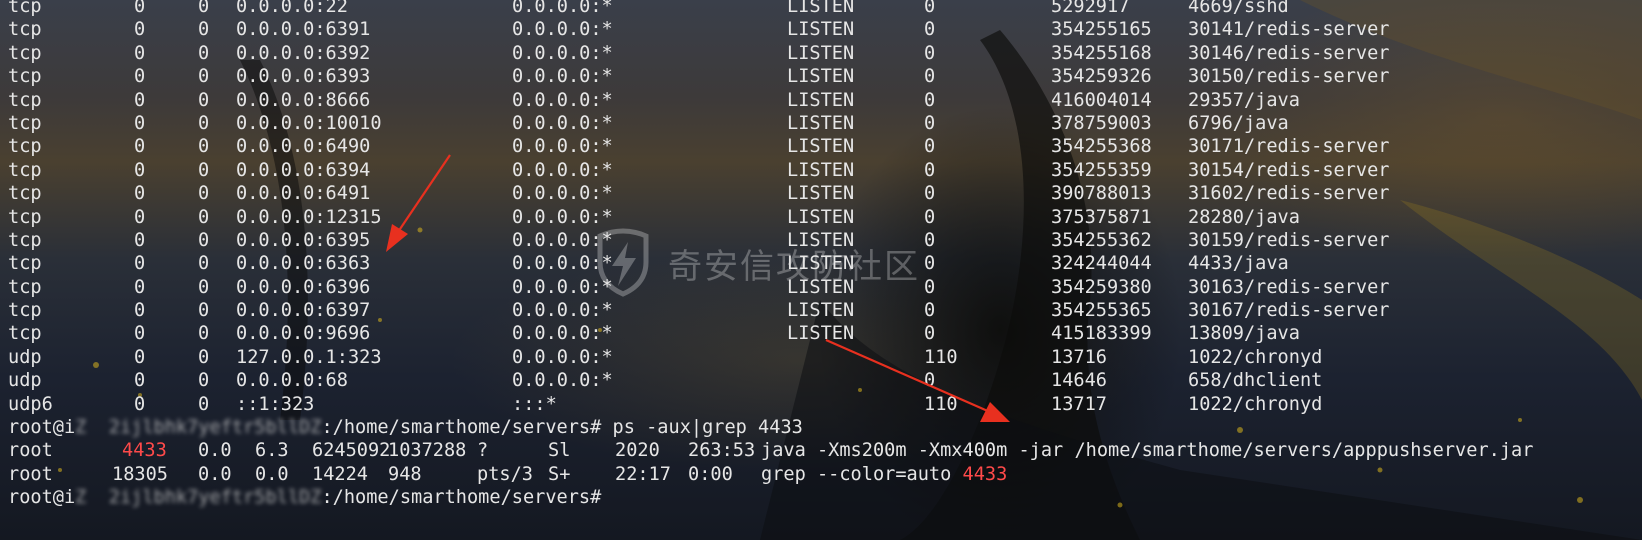  I want to click on ps-tty: ?, so click(483, 451).